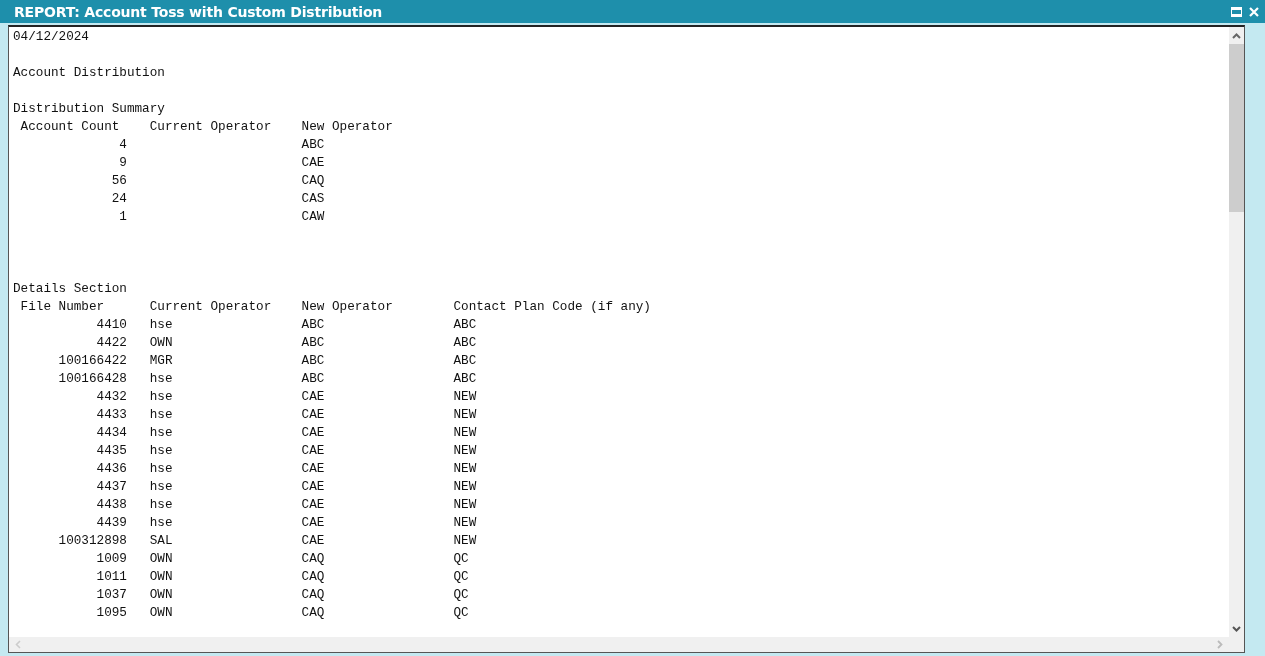 This screenshot has width=1265, height=656. I want to click on table-cell-text: 4436, so click(111, 469).